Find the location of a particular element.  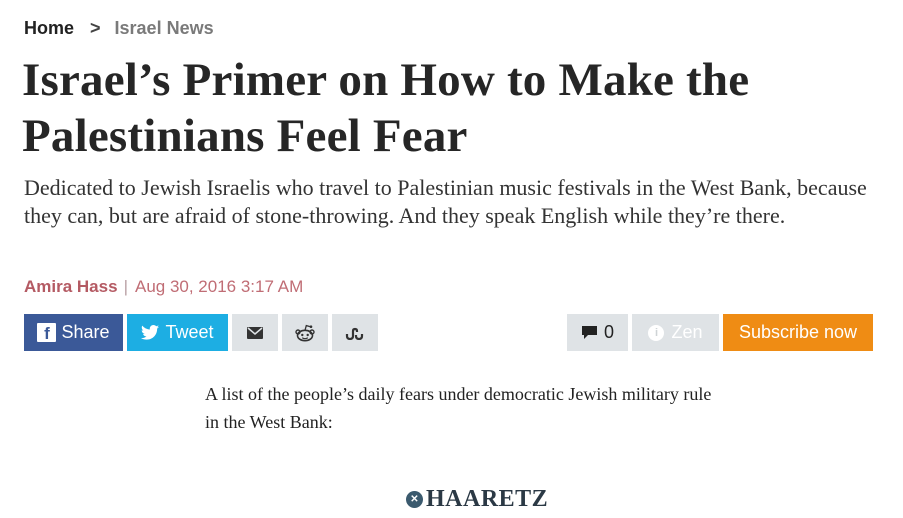

comments-count: 0 is located at coordinates (608, 332).